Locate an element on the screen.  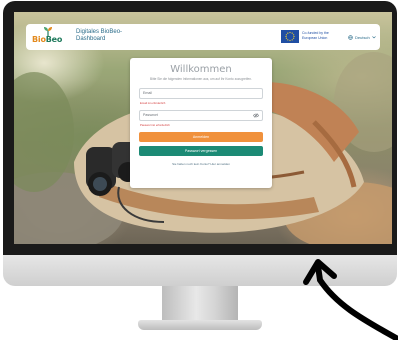
biobeo-logo: BioBeo is located at coordinates (50, 37).